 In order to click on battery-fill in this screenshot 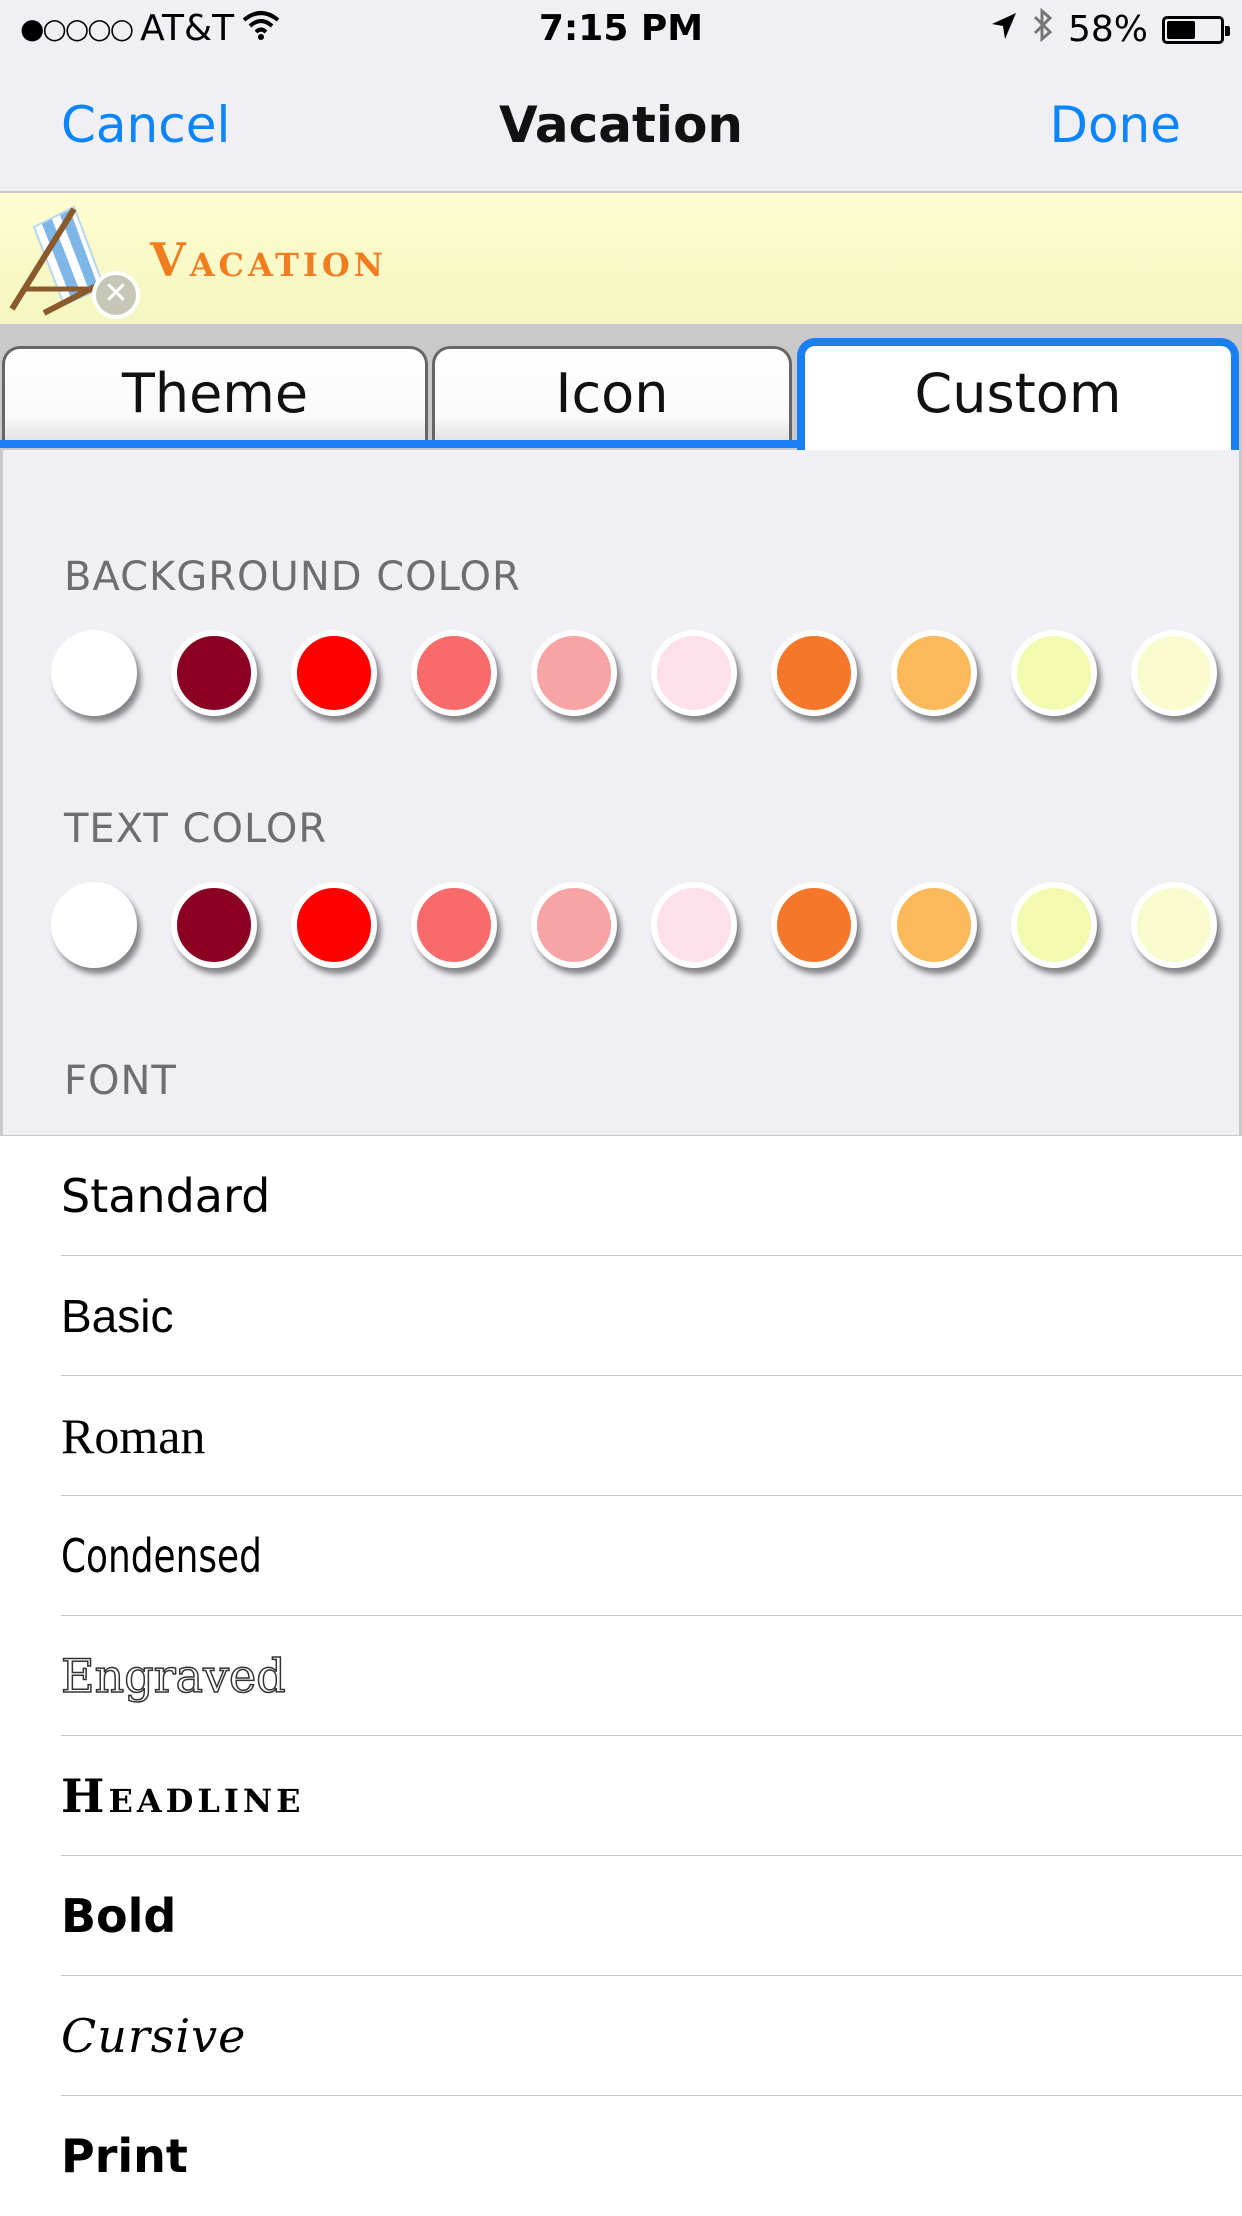, I will do `click(1181, 29)`.